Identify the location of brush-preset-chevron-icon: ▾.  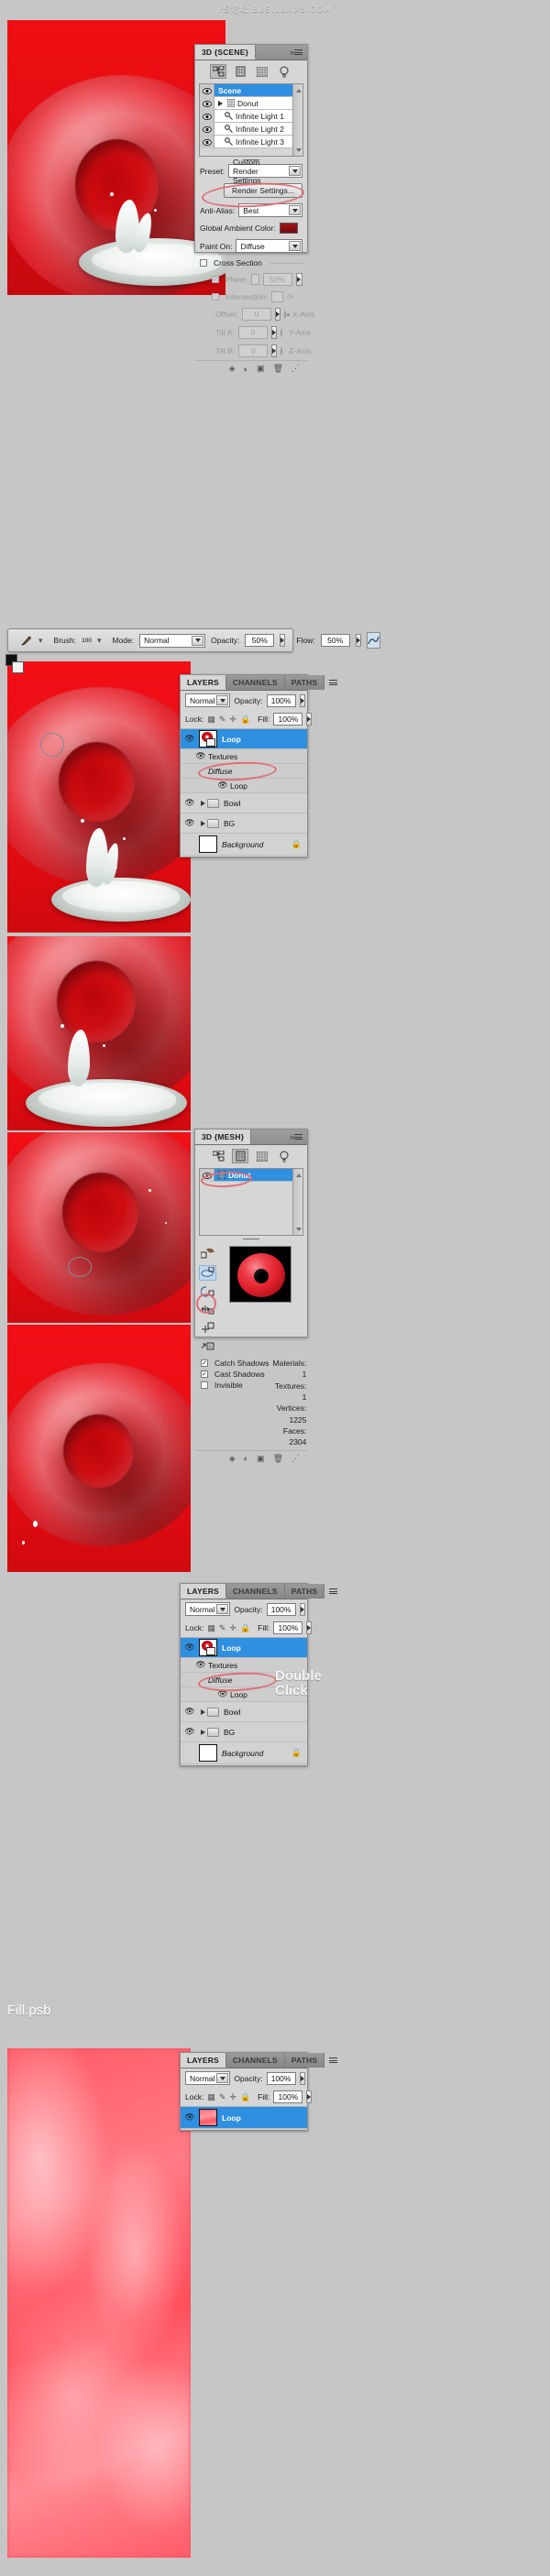
(40, 641).